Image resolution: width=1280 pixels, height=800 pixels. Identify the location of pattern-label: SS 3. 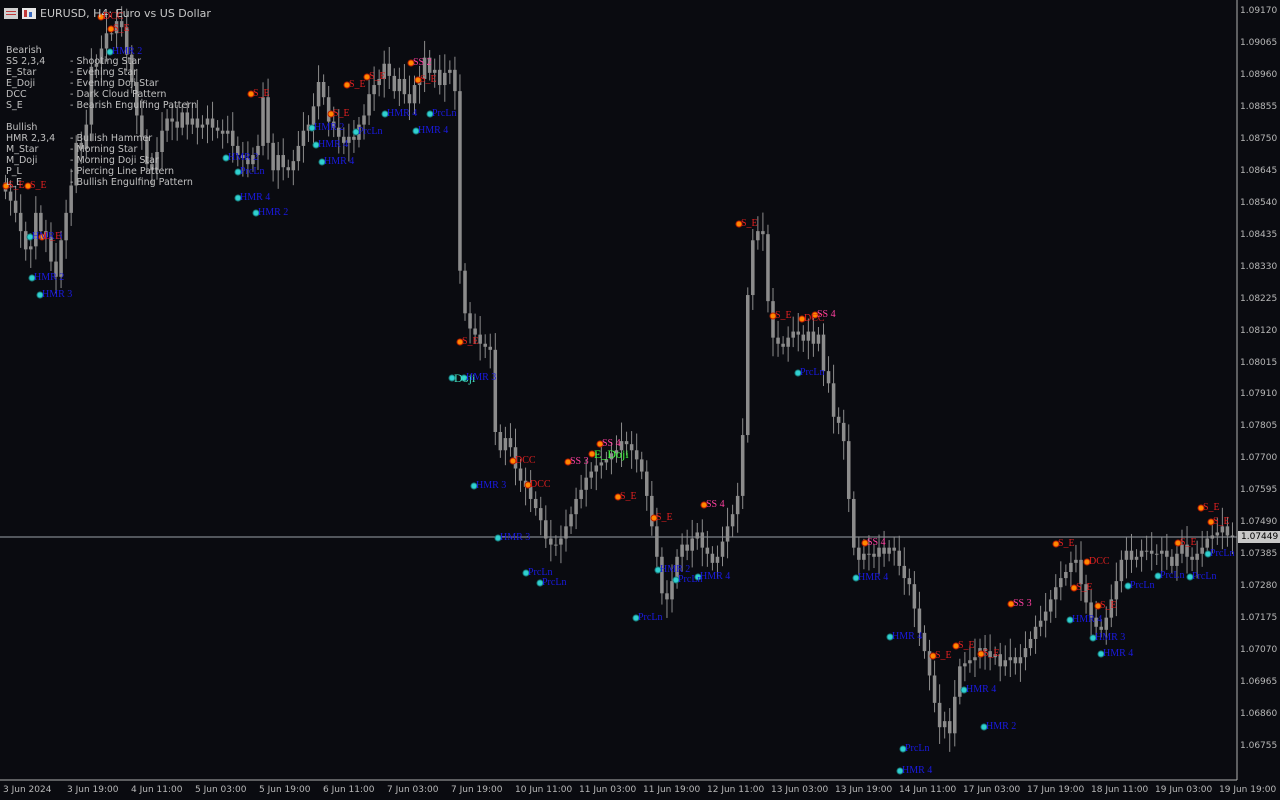
(1022, 603).